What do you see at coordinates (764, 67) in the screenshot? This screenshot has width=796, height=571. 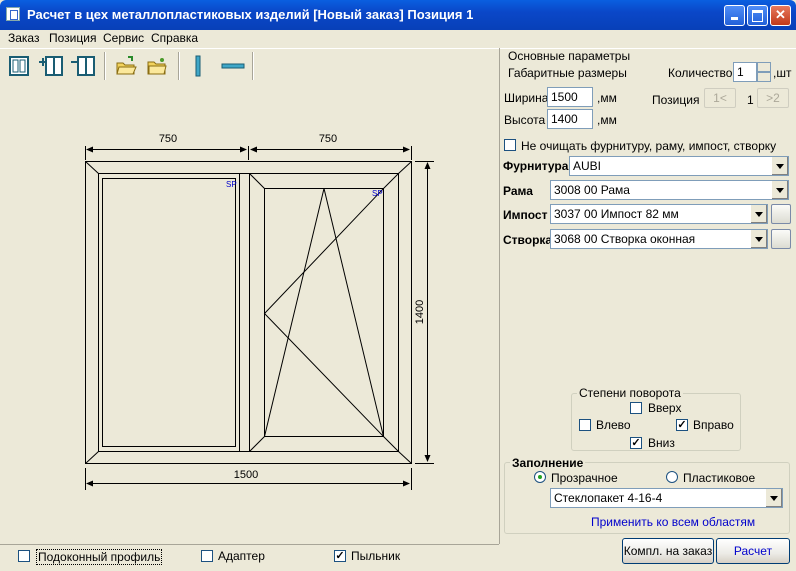 I see `quantity-up-button` at bounding box center [764, 67].